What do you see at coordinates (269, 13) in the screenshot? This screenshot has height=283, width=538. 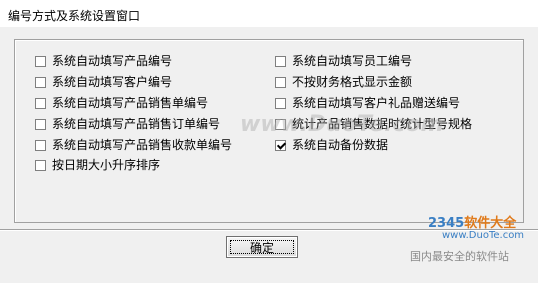 I see `title-bar: 编号方式及系统设置窗口` at bounding box center [269, 13].